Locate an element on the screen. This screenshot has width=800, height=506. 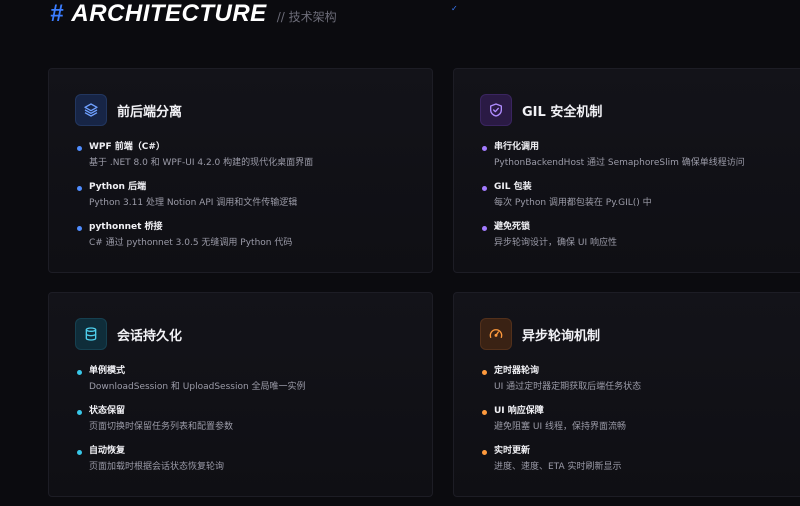
card-title: GIL 安全机制 is located at coordinates (562, 112).